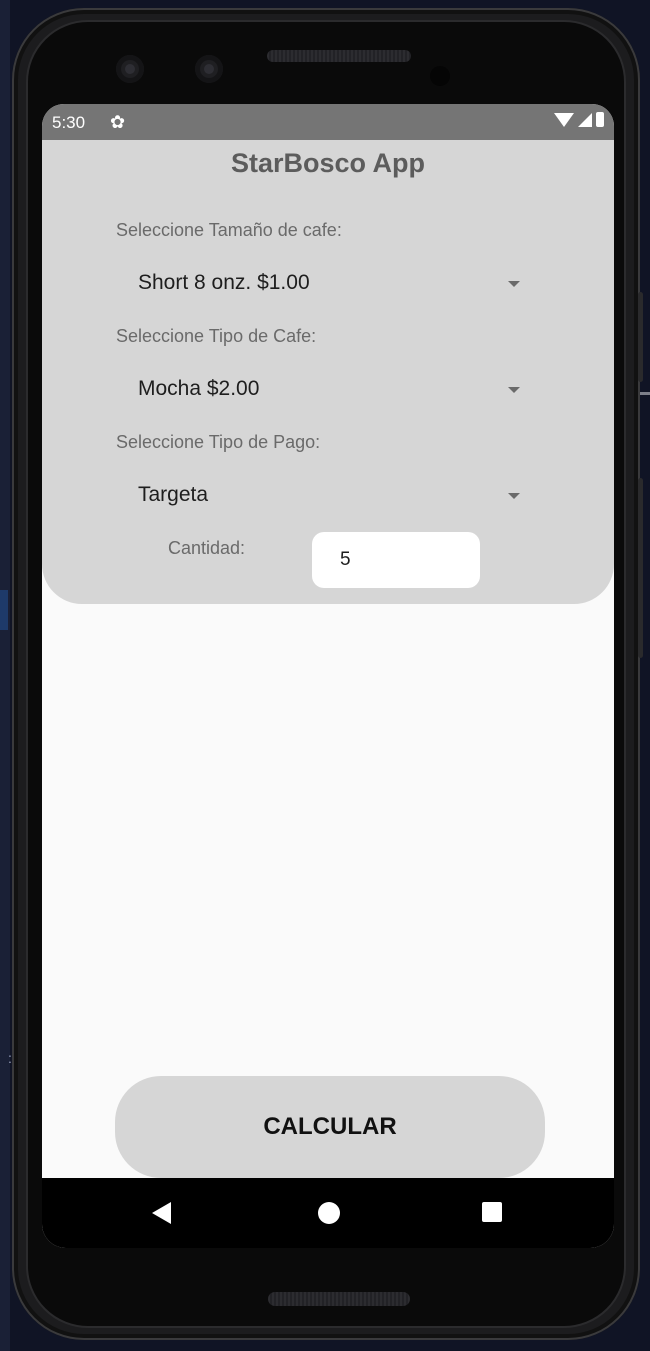  What do you see at coordinates (224, 282) in the screenshot?
I see `size-dropdown-value: Short 8 onz. $1.00` at bounding box center [224, 282].